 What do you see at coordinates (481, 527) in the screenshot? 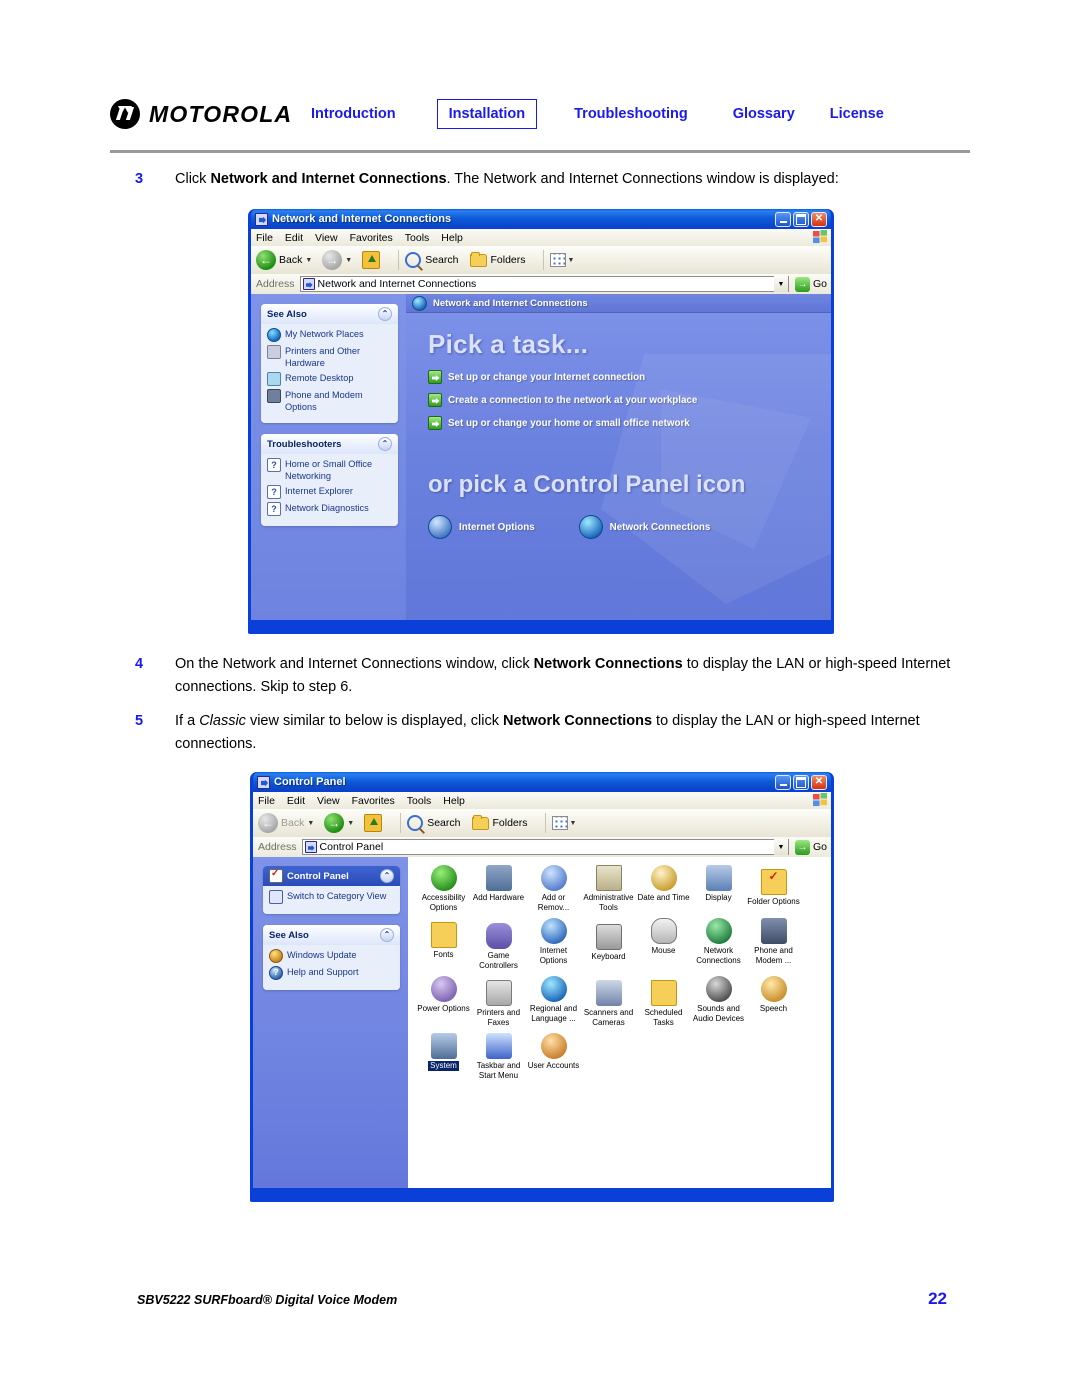
I see `cp-icon-internet-options: Internet Options` at bounding box center [481, 527].